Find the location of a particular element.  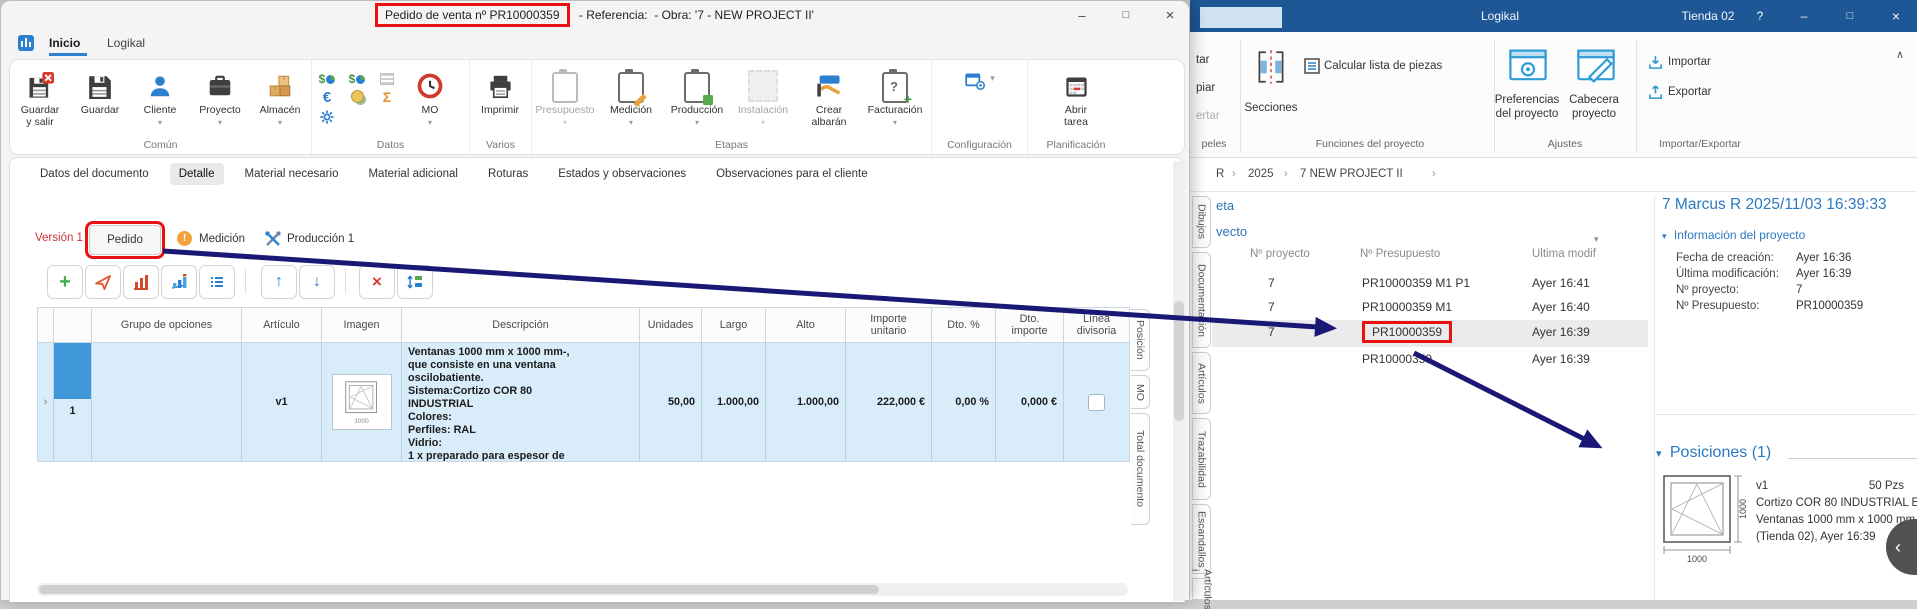

tab-estados-observaciones: Estados y observaciones is located at coordinates (622, 174).